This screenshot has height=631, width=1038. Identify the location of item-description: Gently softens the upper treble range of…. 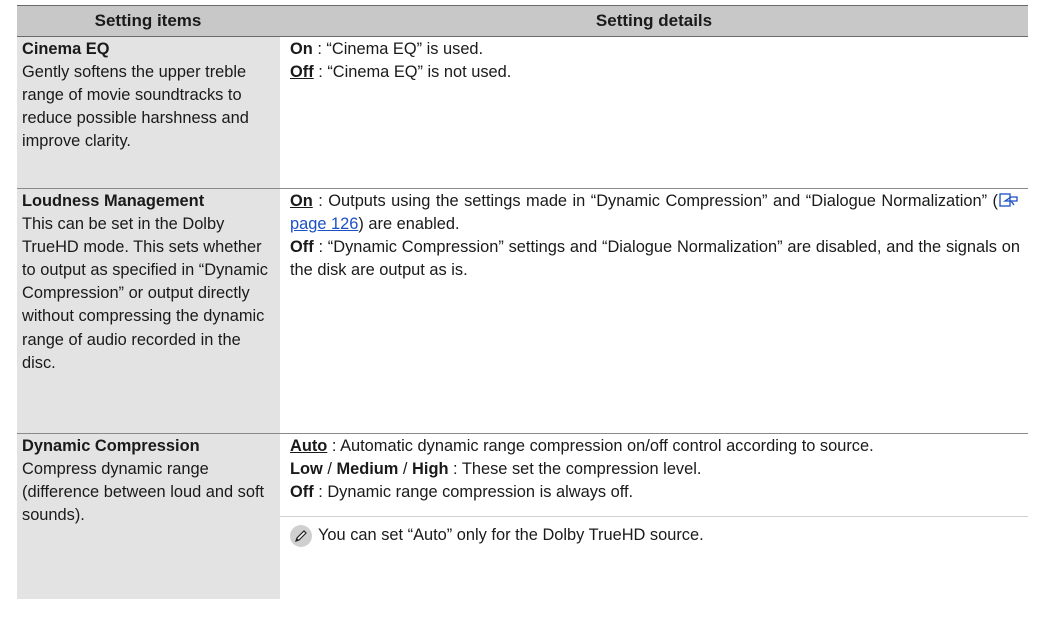
(135, 107).